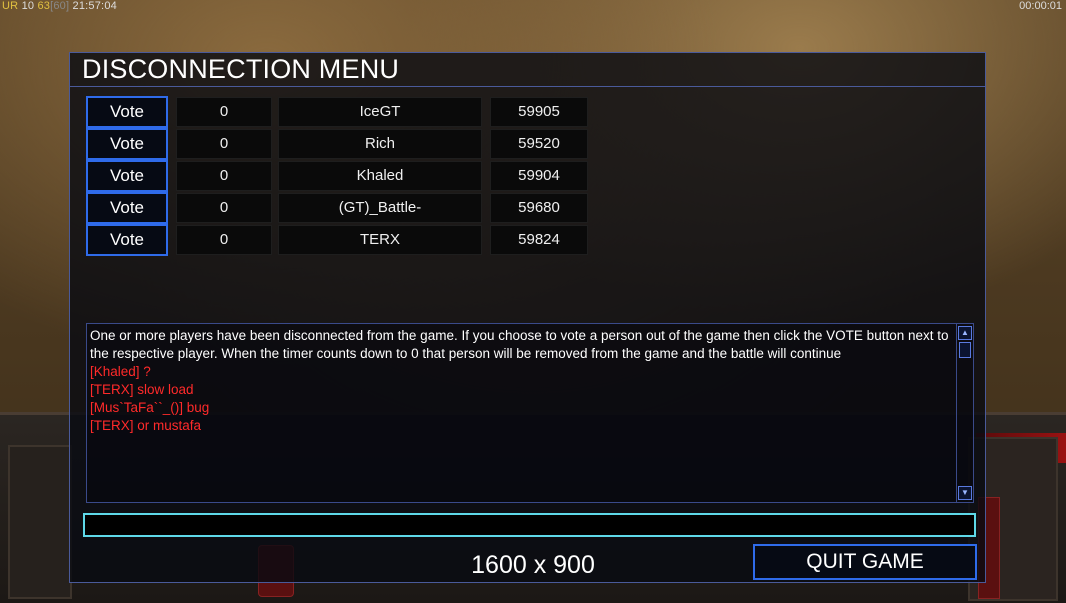 This screenshot has width=1066, height=603. Describe the element at coordinates (380, 144) in the screenshot. I see `player-name: Rich` at that location.